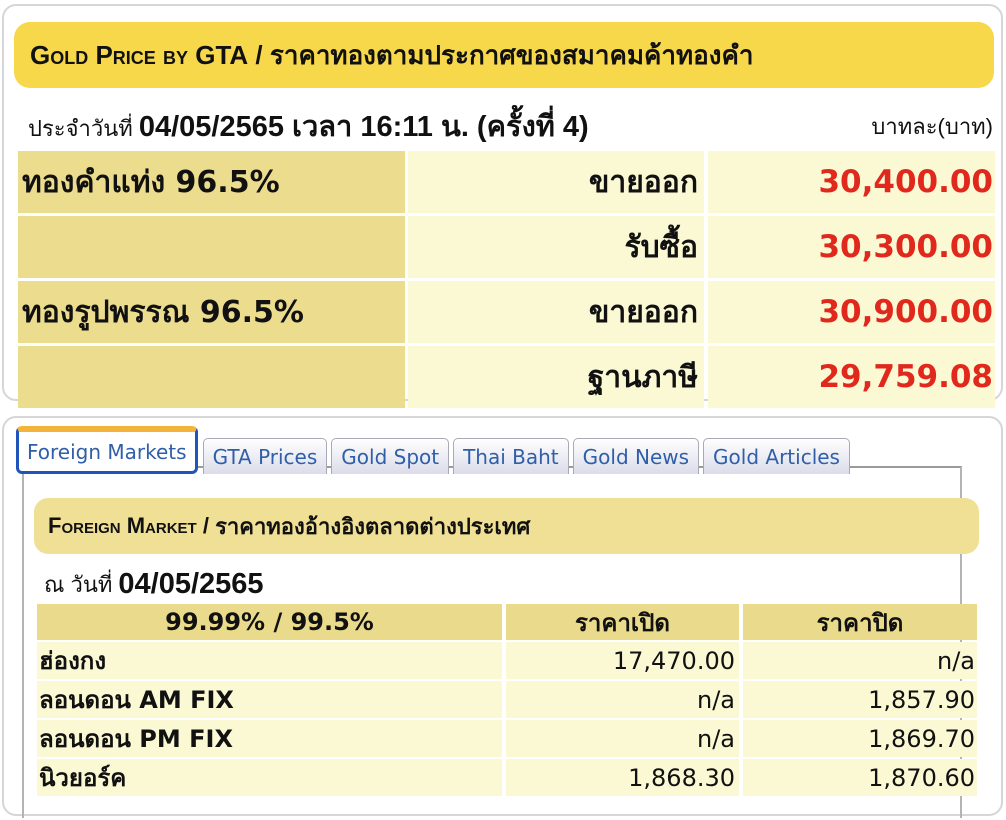 The image size is (1006, 820). Describe the element at coordinates (851, 182) in the screenshot. I see `gta-price-value: 30,400.00` at that location.